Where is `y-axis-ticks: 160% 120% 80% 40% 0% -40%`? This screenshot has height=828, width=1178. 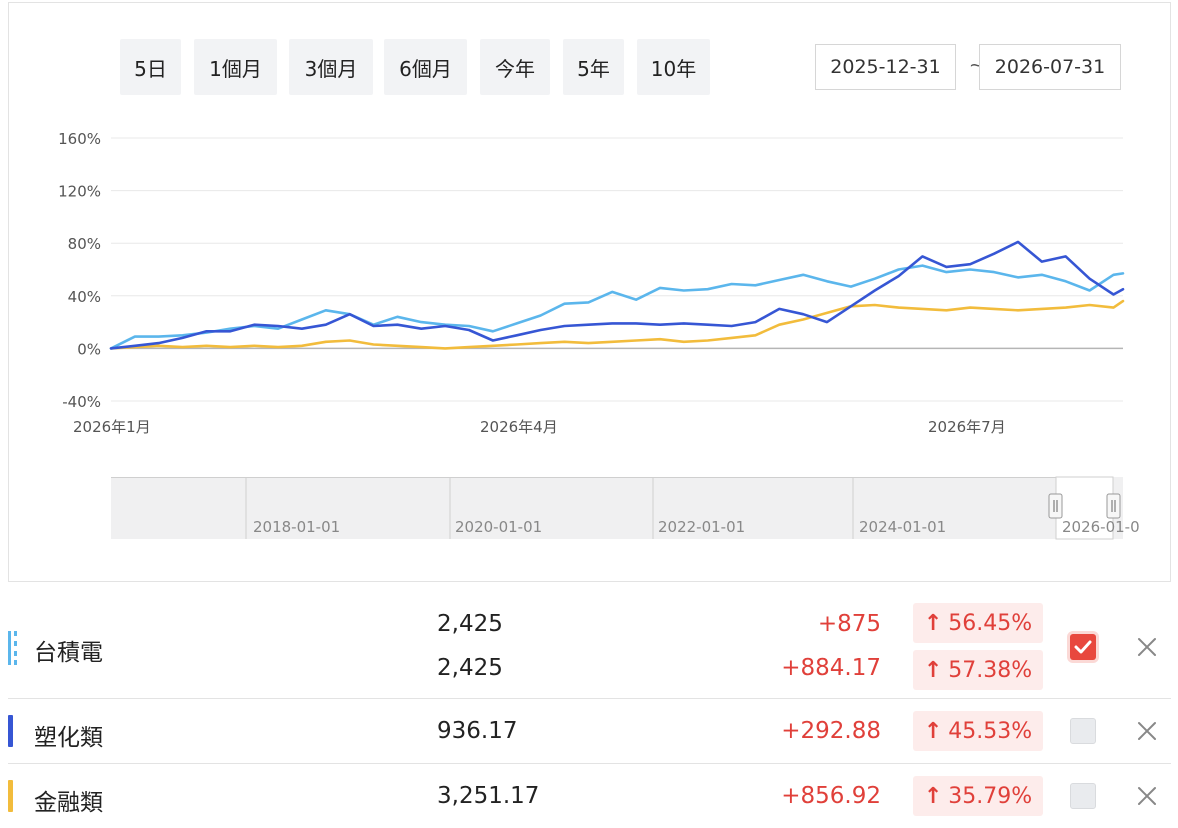
y-axis-ticks: 160% 120% 80% 40% 0% -40% is located at coordinates (79, 270).